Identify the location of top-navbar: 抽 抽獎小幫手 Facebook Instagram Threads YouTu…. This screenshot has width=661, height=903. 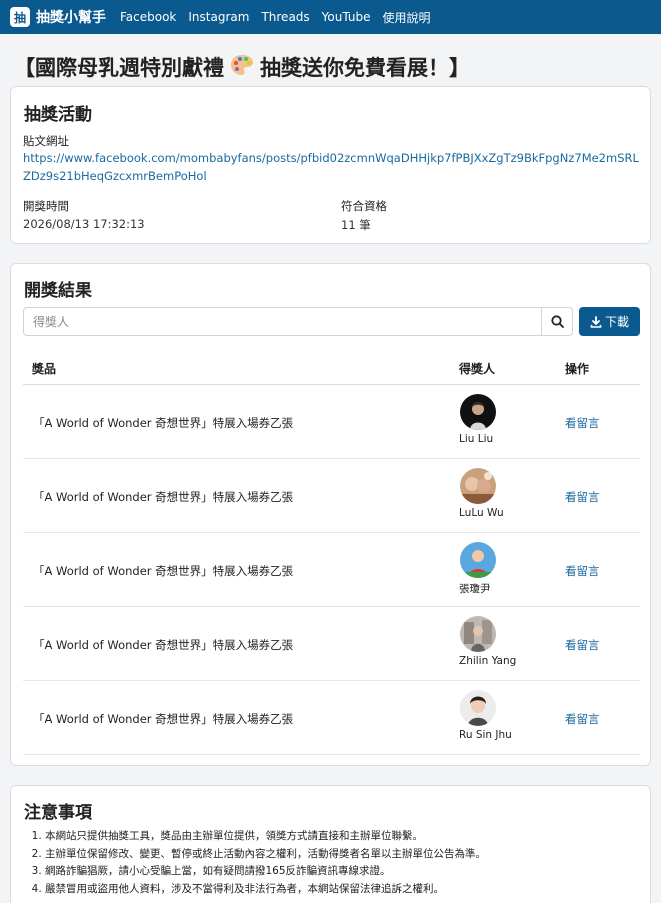
(330, 17).